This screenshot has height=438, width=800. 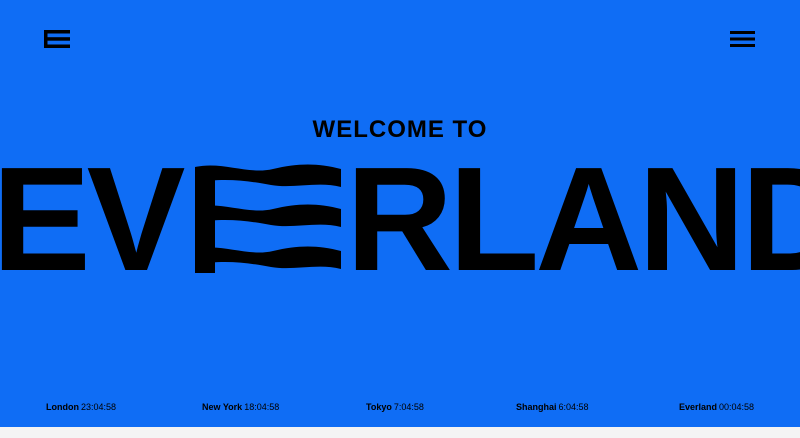 I want to click on clock-city: Tokyo, so click(x=379, y=407).